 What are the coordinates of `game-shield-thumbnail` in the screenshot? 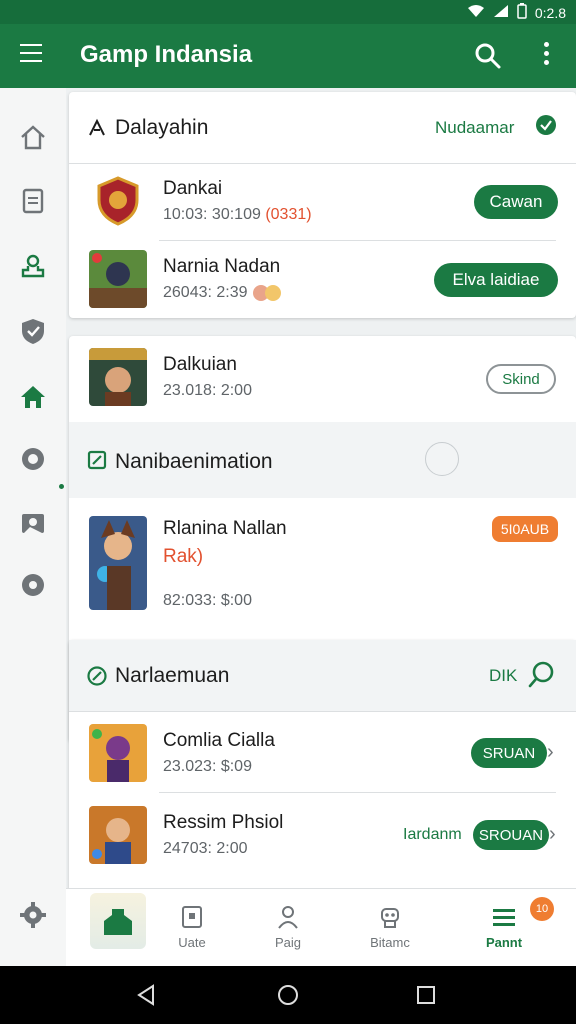 It's located at (118, 201).